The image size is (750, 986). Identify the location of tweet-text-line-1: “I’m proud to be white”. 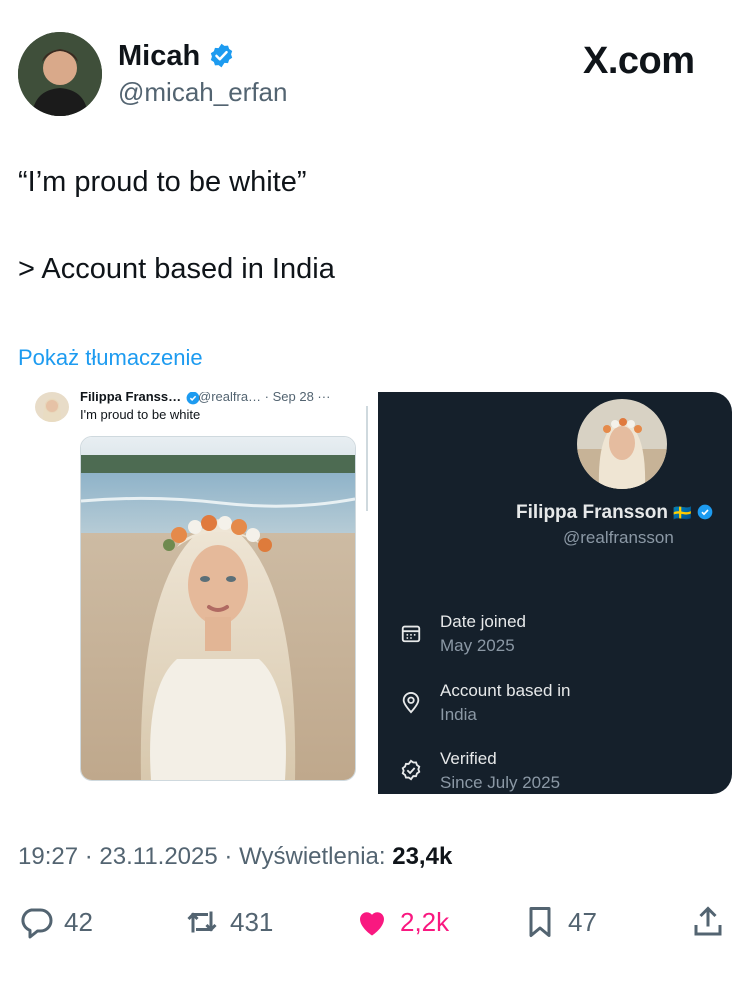
(162, 182).